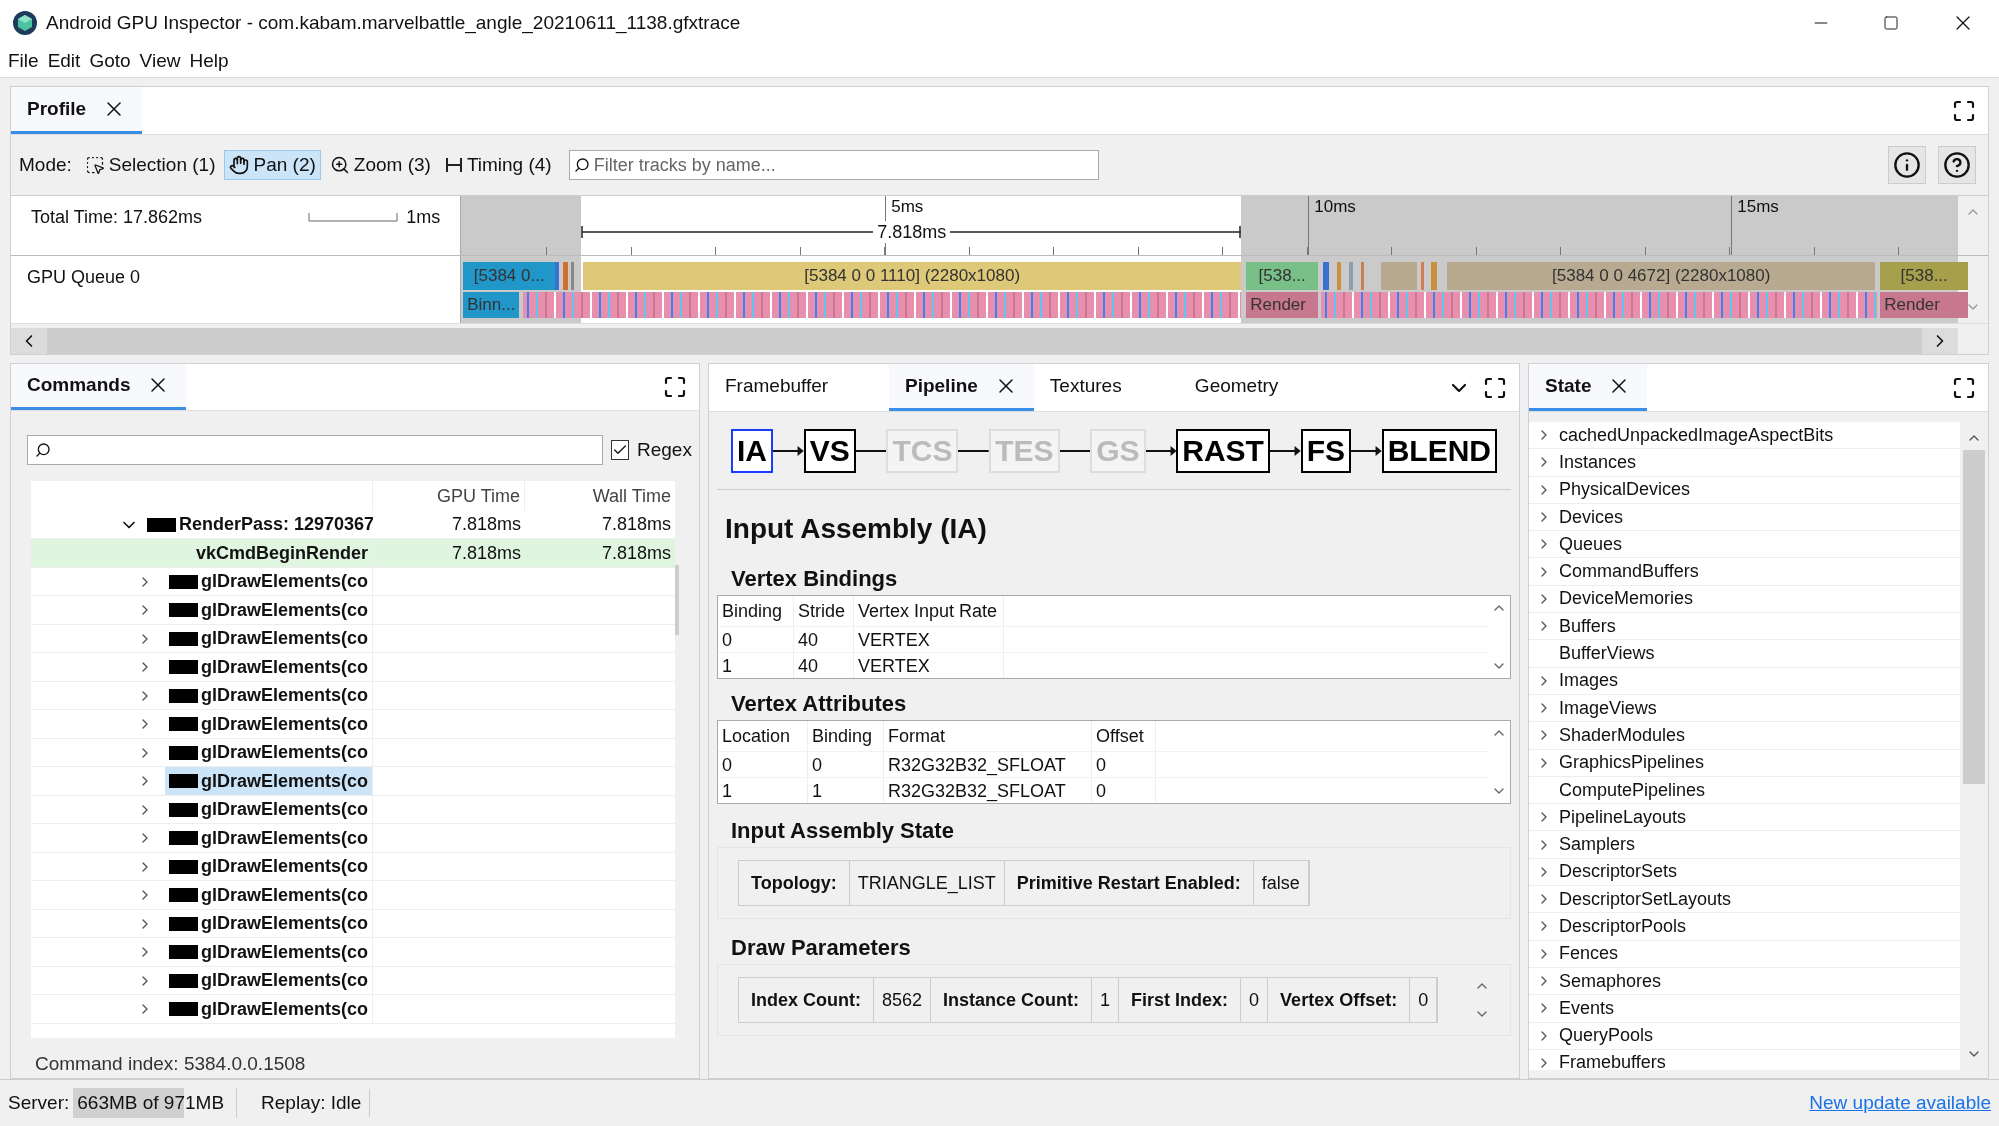 The width and height of the screenshot is (1999, 1126). Describe the element at coordinates (1236, 386) in the screenshot. I see `tab: Geometry` at that location.